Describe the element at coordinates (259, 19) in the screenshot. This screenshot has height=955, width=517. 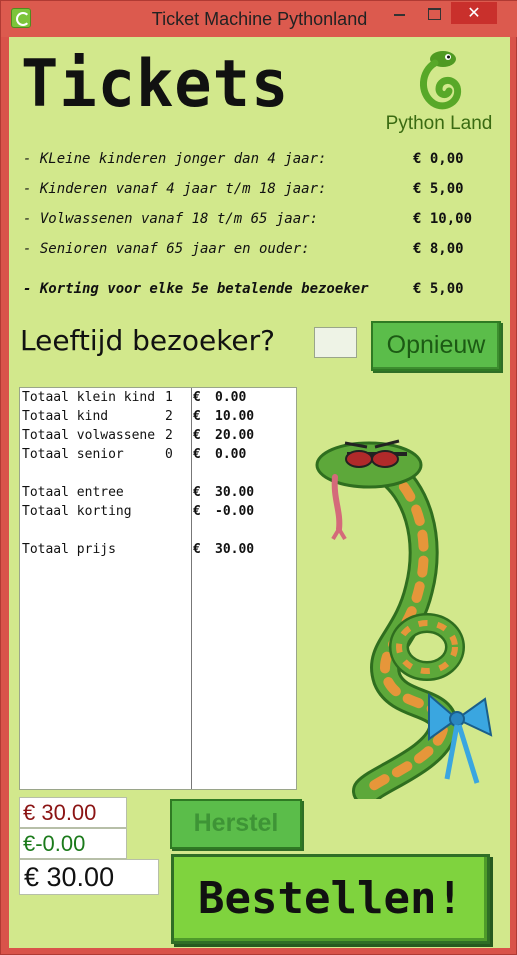
I see `title-bar: Ticket Machine Pythonland ✕` at that location.